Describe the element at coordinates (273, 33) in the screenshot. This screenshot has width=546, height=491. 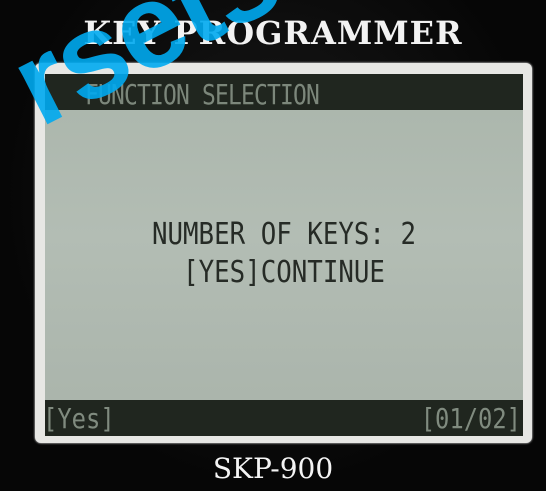
I see `device-brand-label: KEY PROGRAMMER` at that location.